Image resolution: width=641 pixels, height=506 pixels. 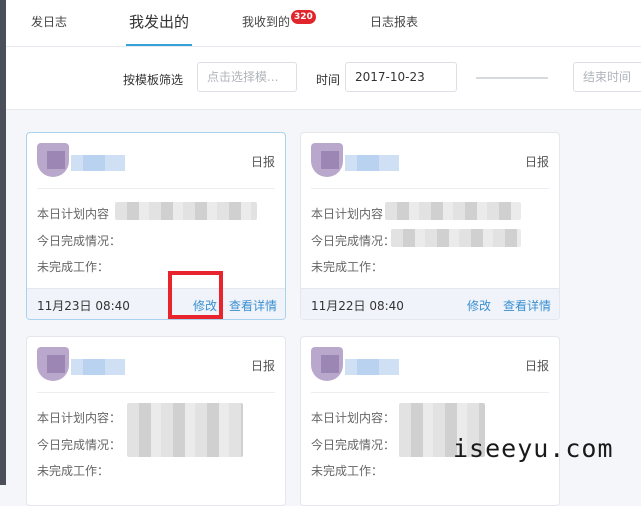 I want to click on tab-log-report: 日志报表, so click(x=394, y=23).